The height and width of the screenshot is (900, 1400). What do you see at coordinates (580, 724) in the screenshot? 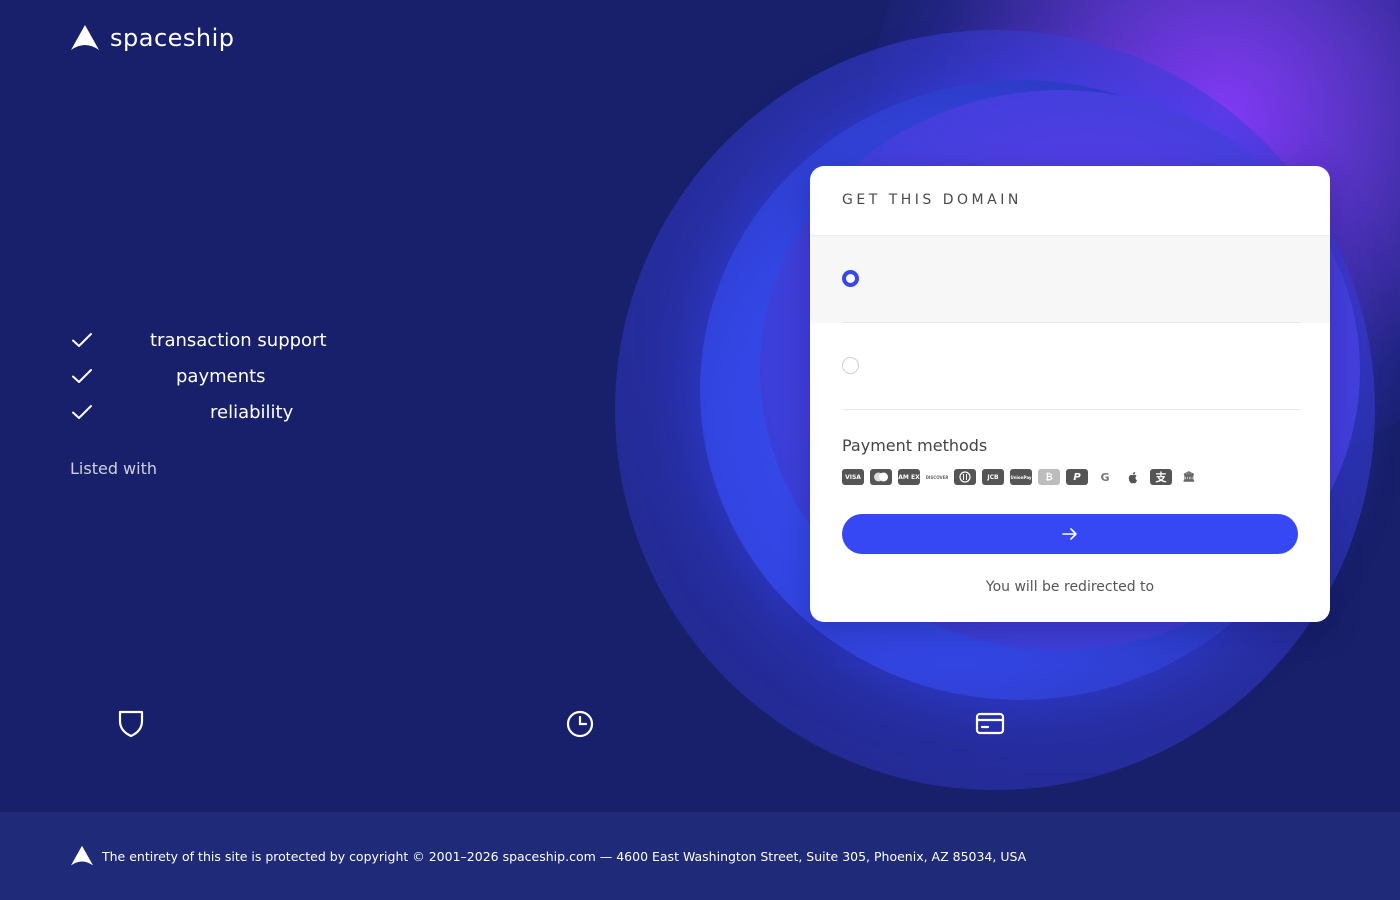
I see `clock-icon` at bounding box center [580, 724].